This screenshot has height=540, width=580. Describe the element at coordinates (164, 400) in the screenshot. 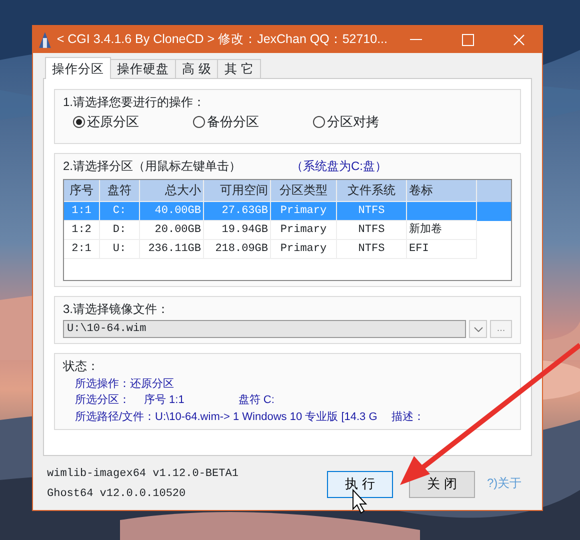

I see `status-text: 序号 1:1` at that location.